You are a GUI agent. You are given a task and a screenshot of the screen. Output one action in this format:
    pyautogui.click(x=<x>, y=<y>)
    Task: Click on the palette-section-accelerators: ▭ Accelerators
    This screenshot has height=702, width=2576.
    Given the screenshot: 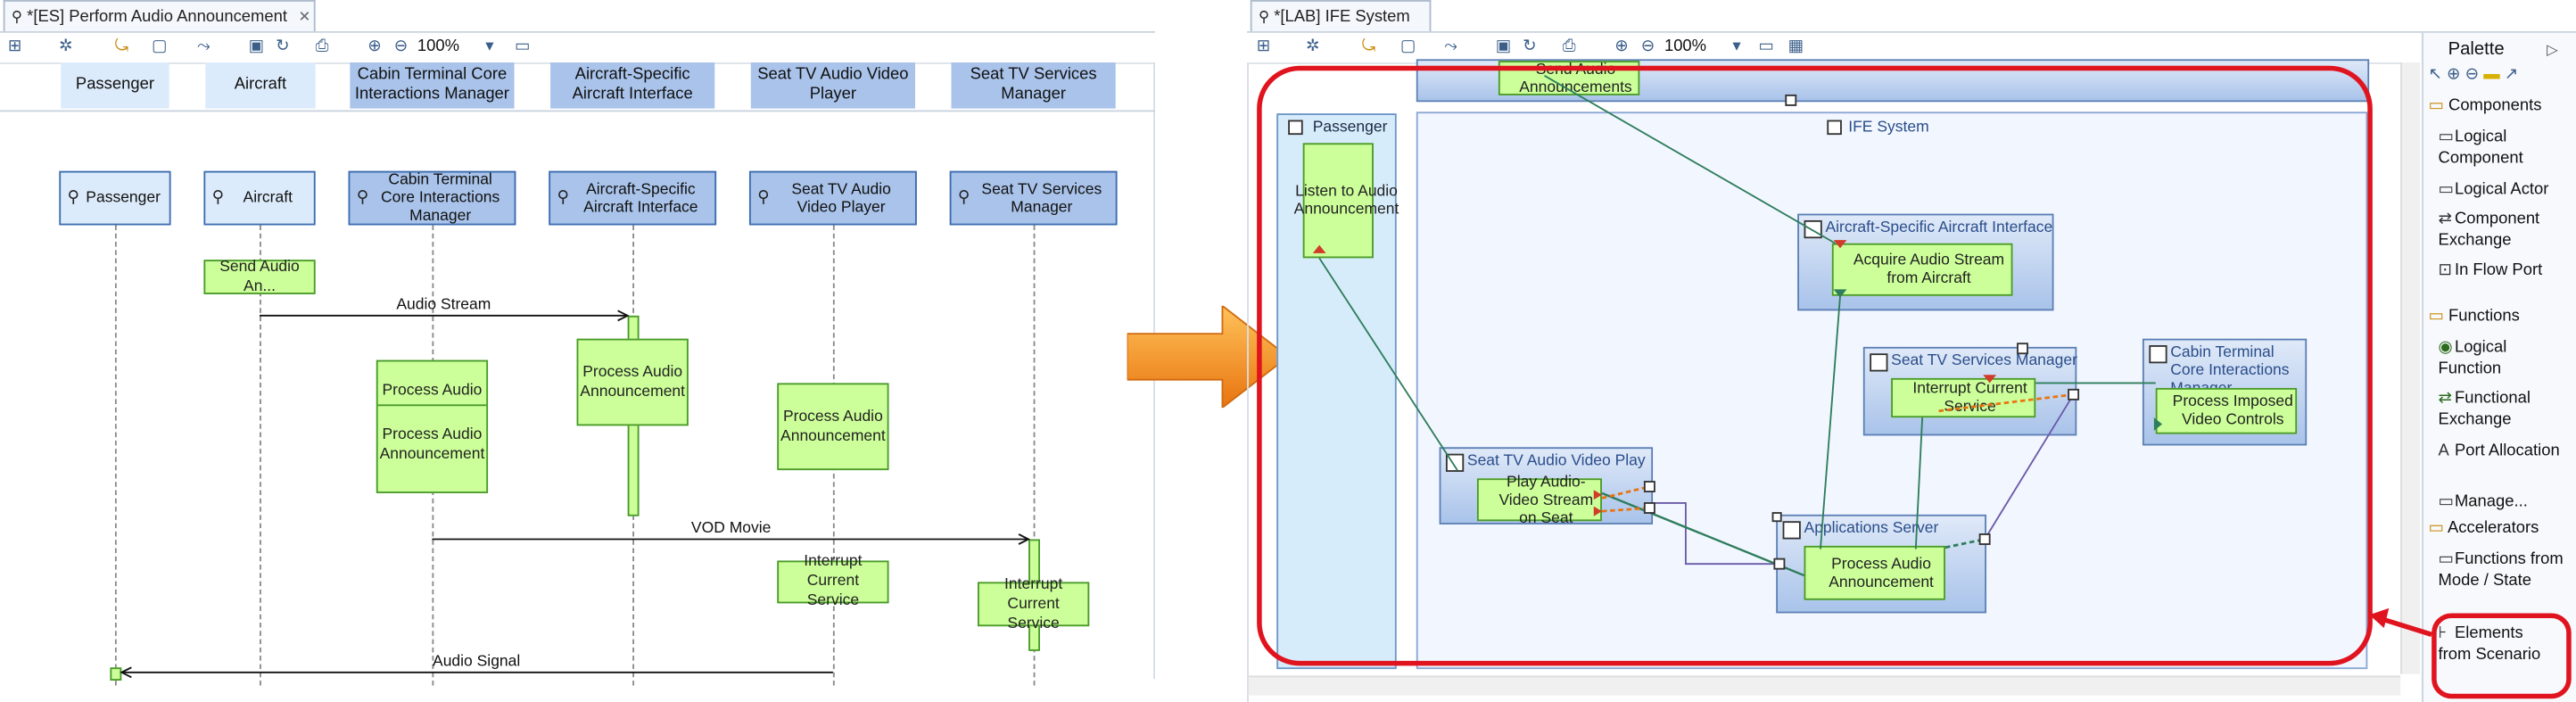 What is the action you would take?
    pyautogui.click(x=2483, y=528)
    